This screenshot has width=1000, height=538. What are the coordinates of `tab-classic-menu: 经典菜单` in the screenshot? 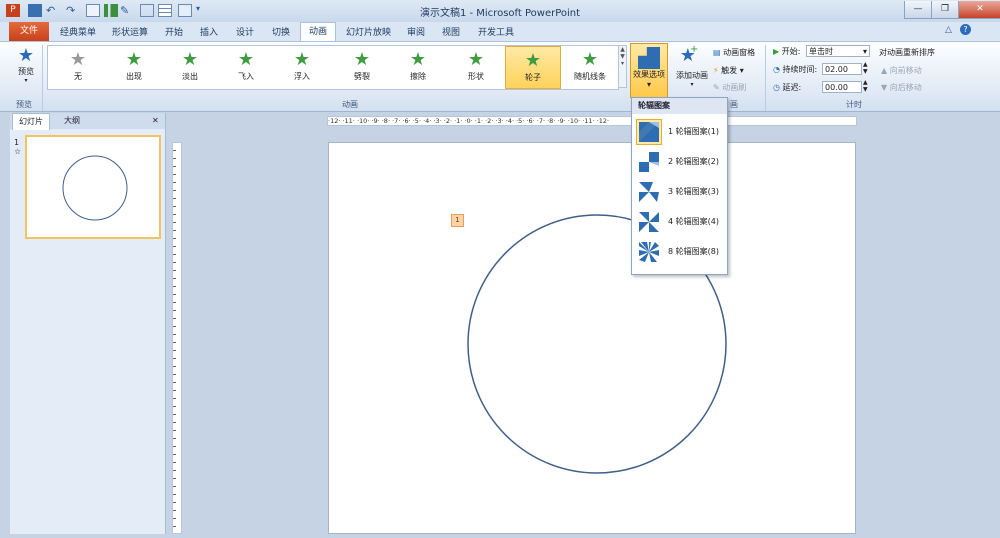 It's located at (78, 31).